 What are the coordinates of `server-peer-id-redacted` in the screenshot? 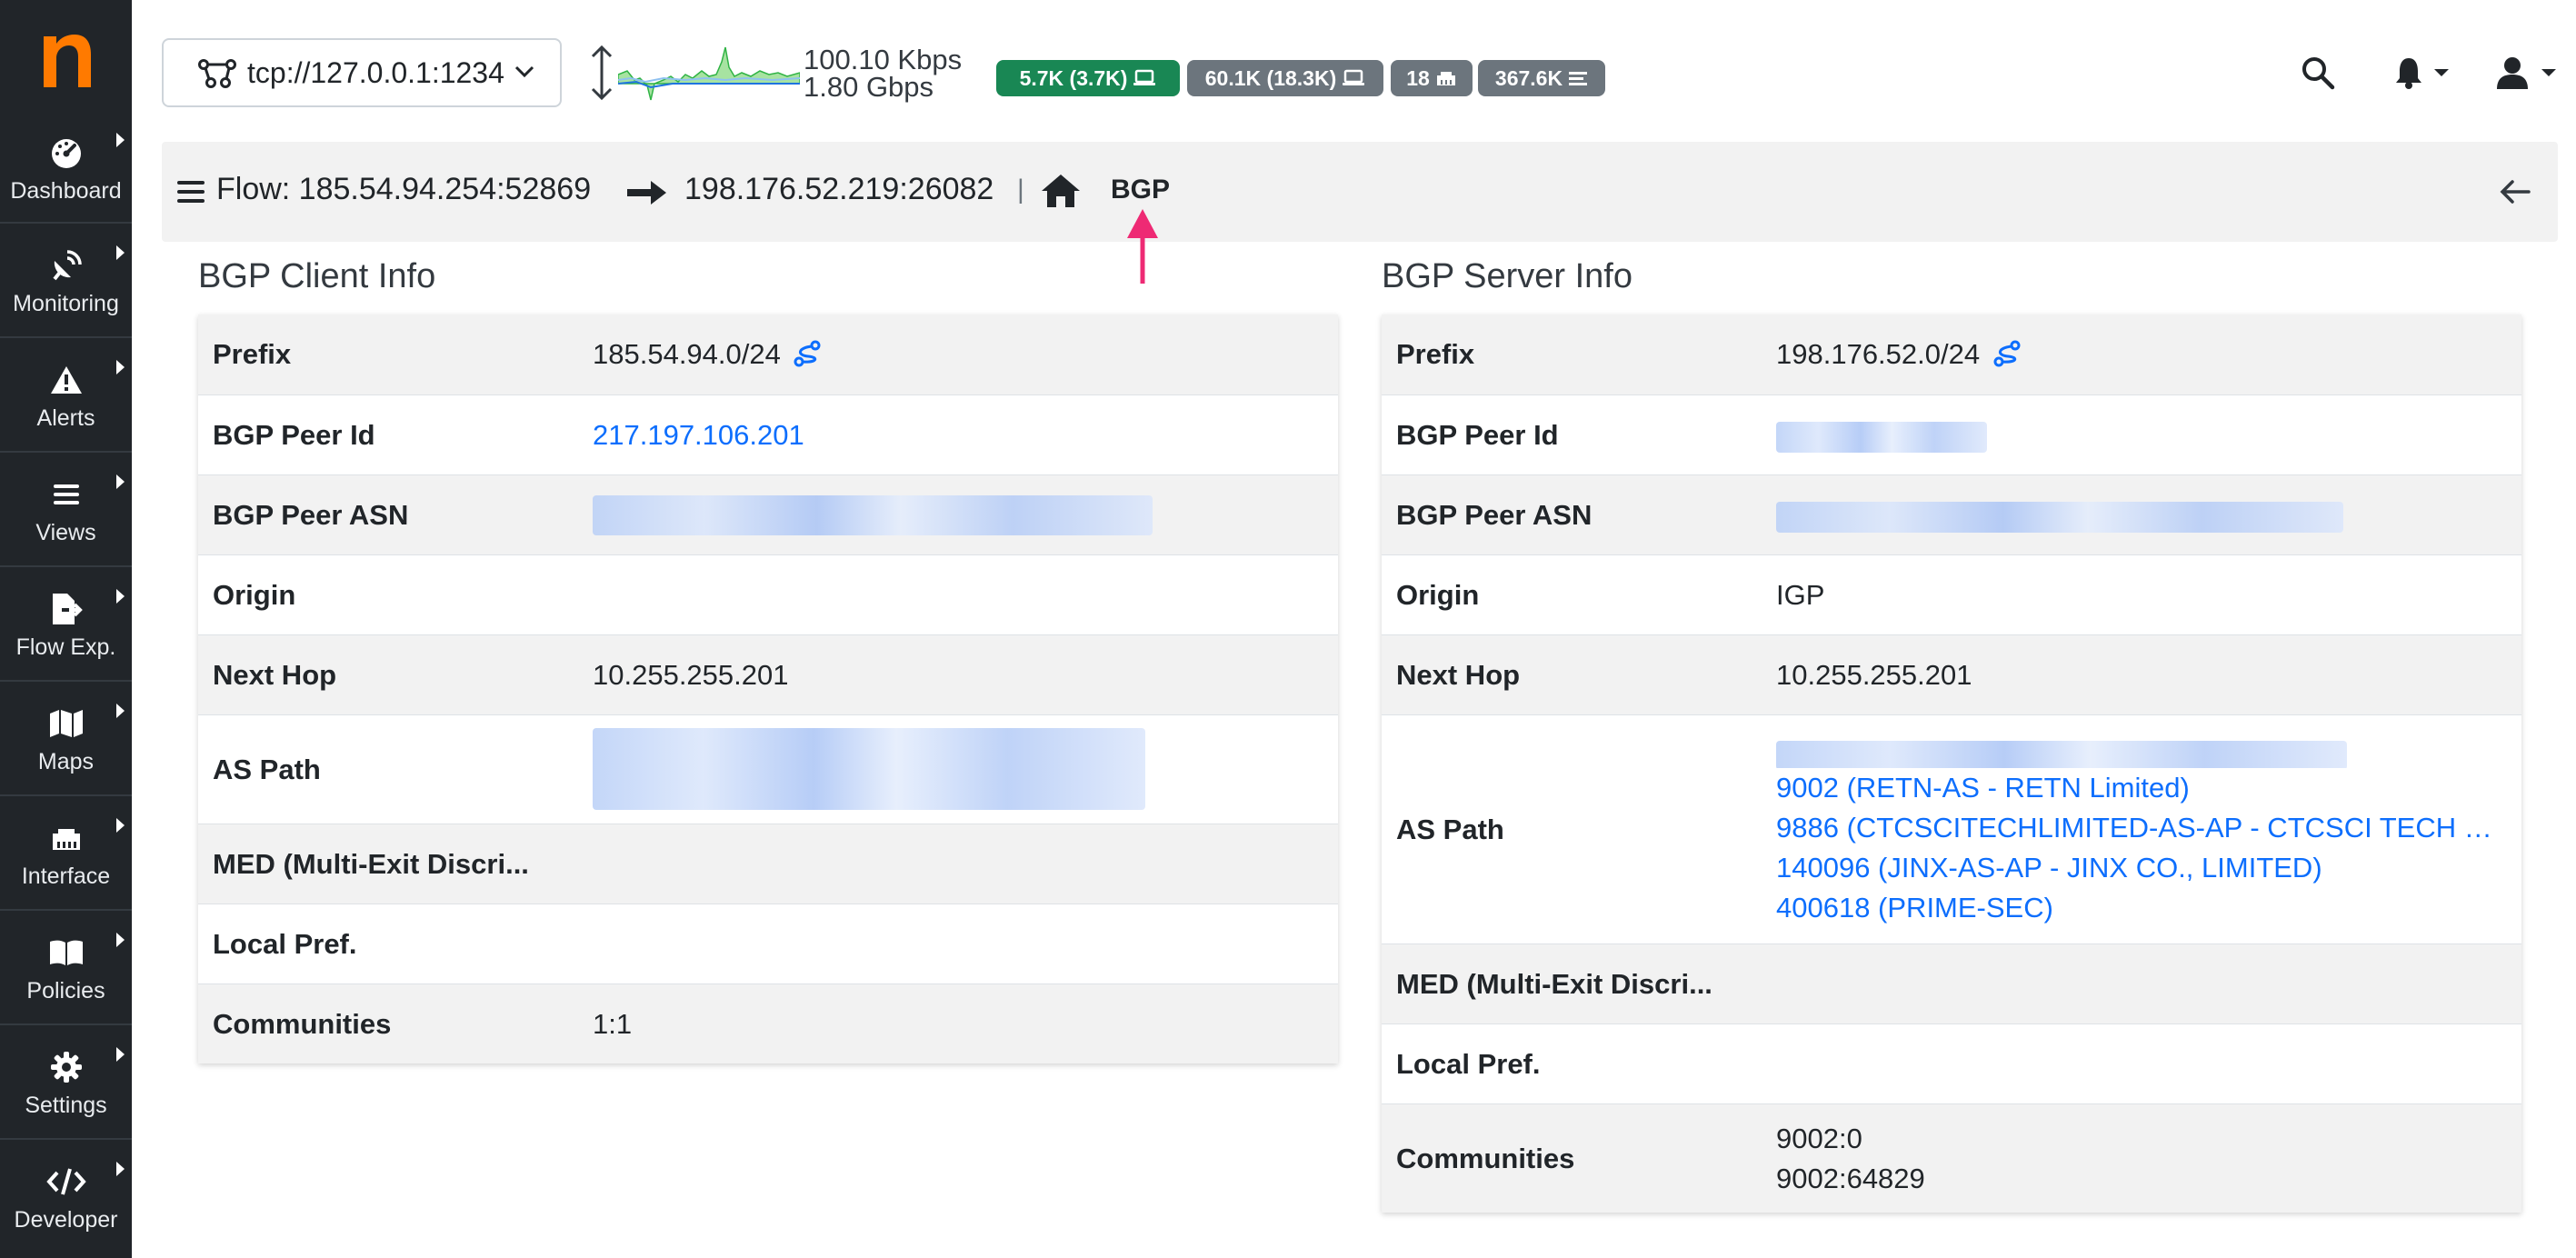 It's located at (1881, 436).